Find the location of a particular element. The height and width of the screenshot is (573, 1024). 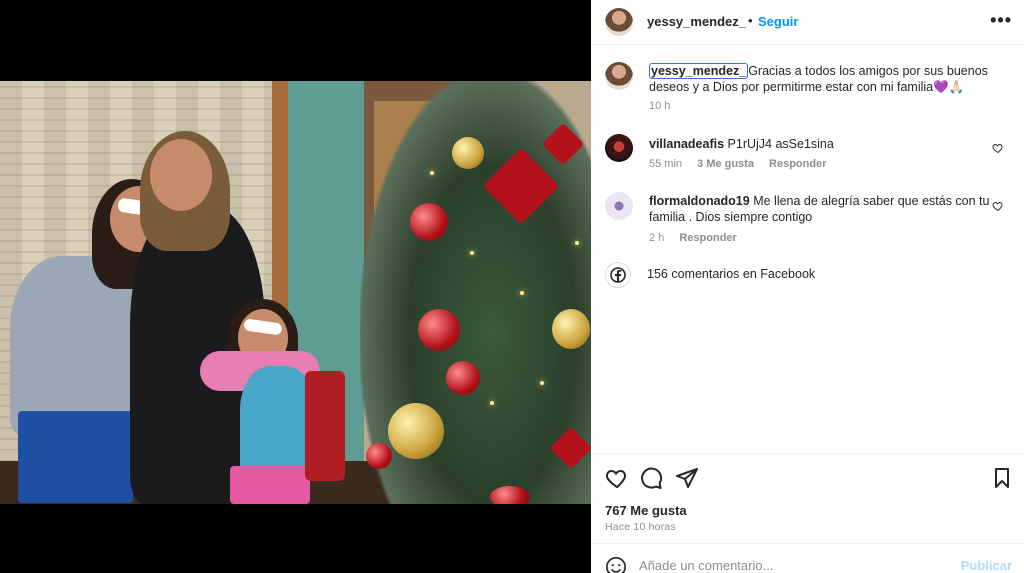

like-heart-icon is located at coordinates (617, 478).